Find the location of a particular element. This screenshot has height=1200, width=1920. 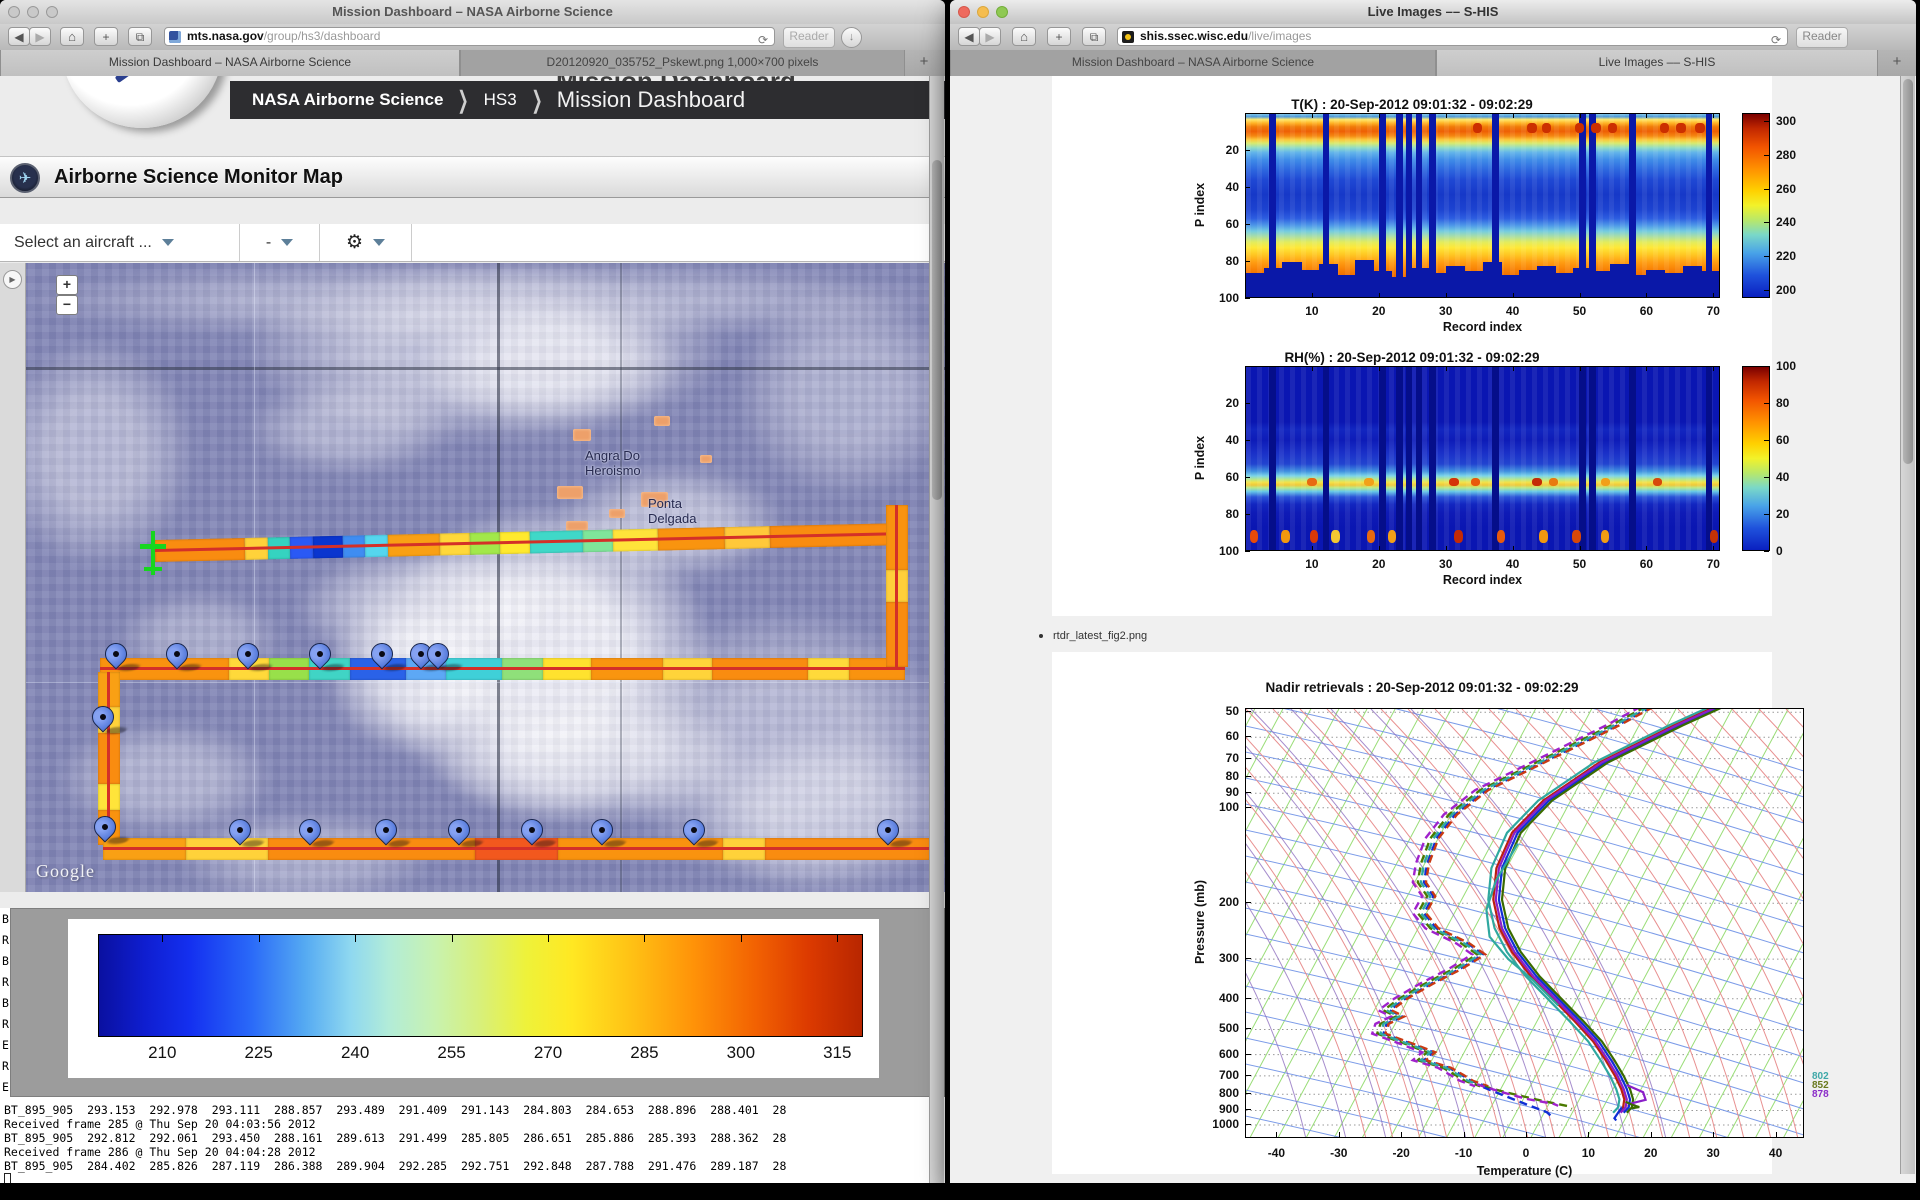

temperature-tick-label: -20 is located at coordinates (1401, 1153).